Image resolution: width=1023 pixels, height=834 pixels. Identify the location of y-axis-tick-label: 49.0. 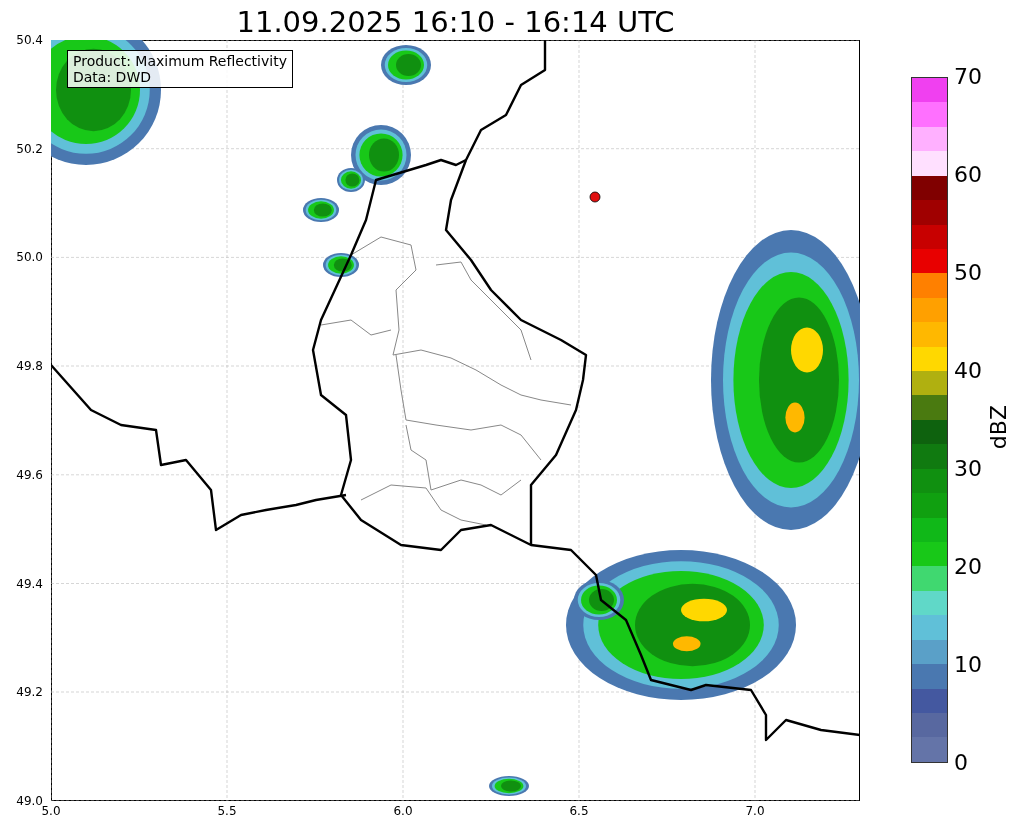
(29, 800).